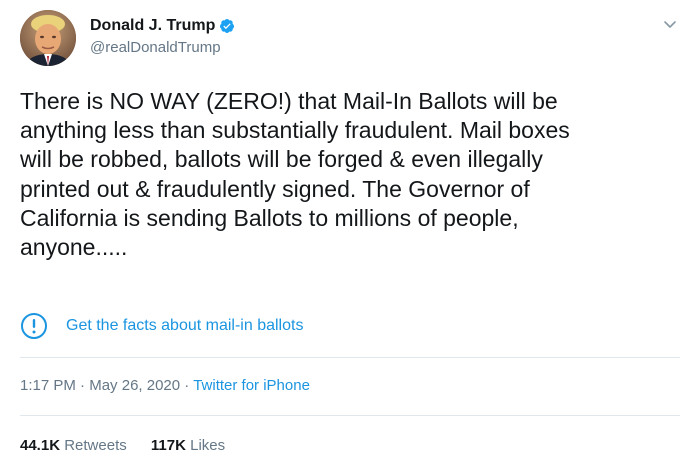 Image resolution: width=700 pixels, height=466 pixels. I want to click on display-name-row: Donald J. Trump, so click(162, 26).